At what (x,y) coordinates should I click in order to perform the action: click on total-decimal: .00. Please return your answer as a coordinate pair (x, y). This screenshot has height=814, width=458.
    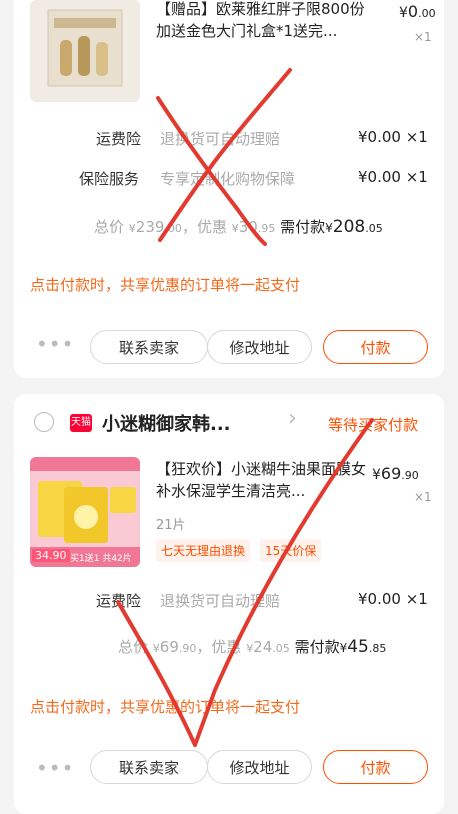
    Looking at the image, I should click on (173, 228).